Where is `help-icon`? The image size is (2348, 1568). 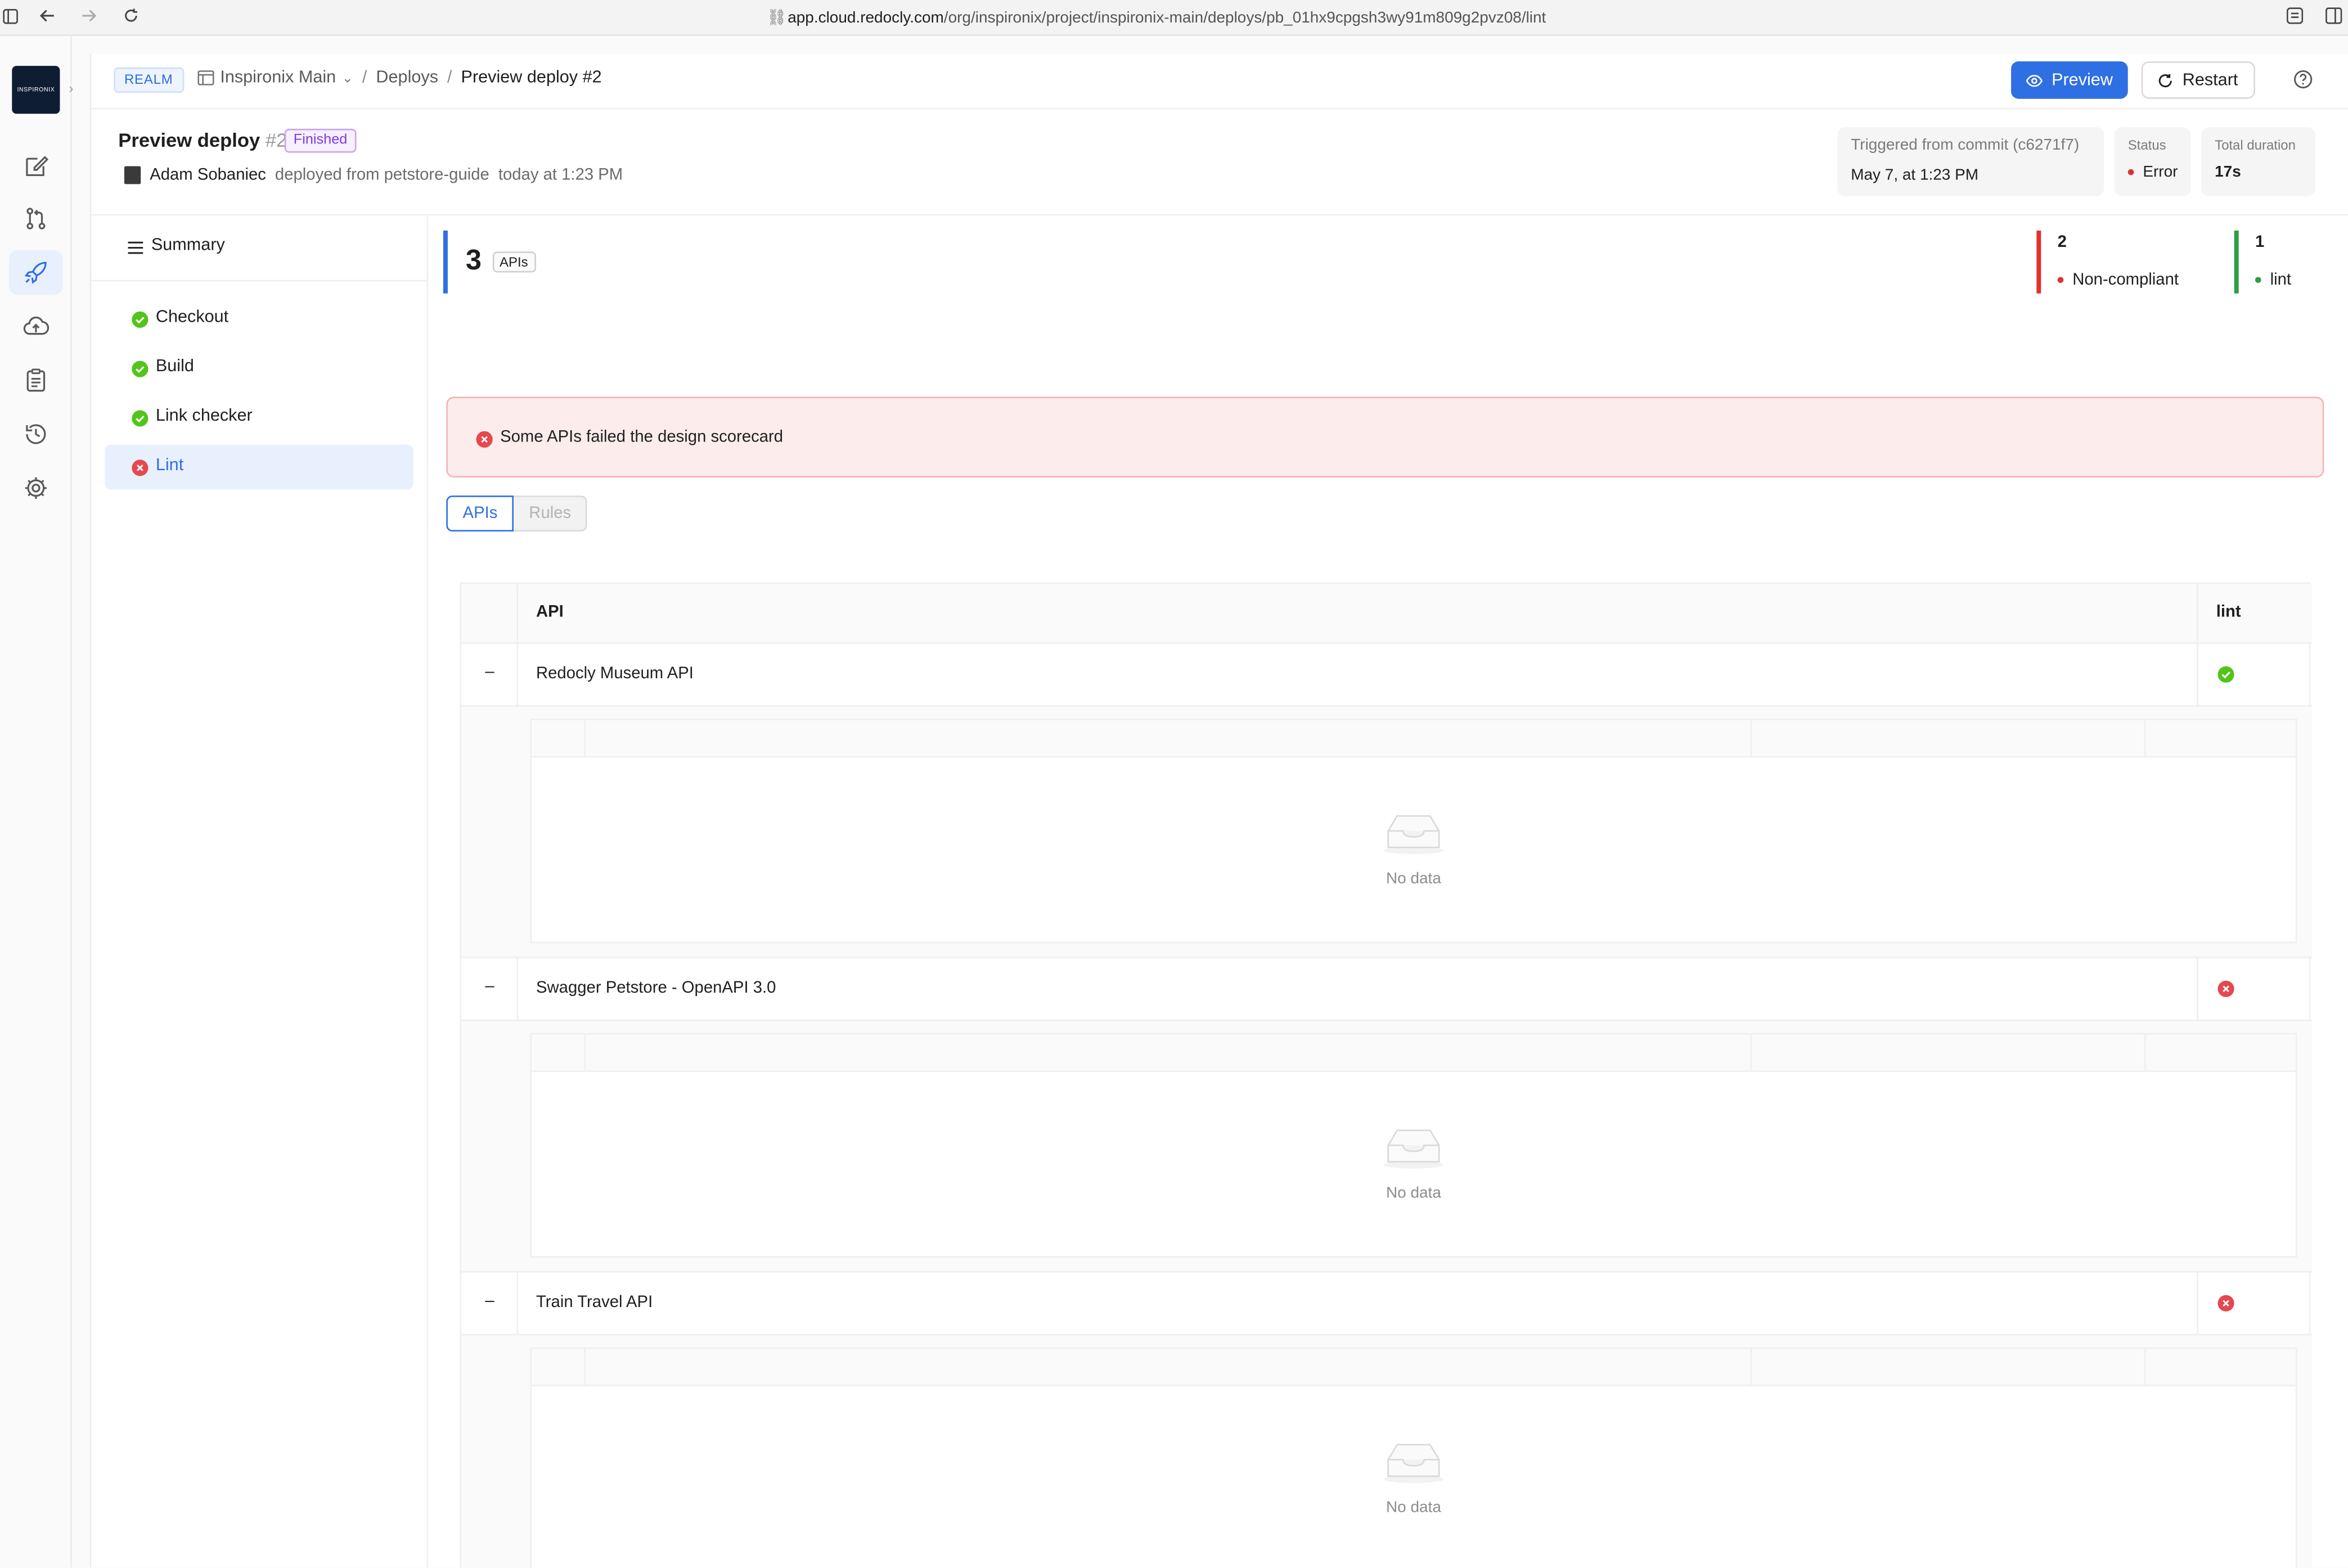 help-icon is located at coordinates (2303, 79).